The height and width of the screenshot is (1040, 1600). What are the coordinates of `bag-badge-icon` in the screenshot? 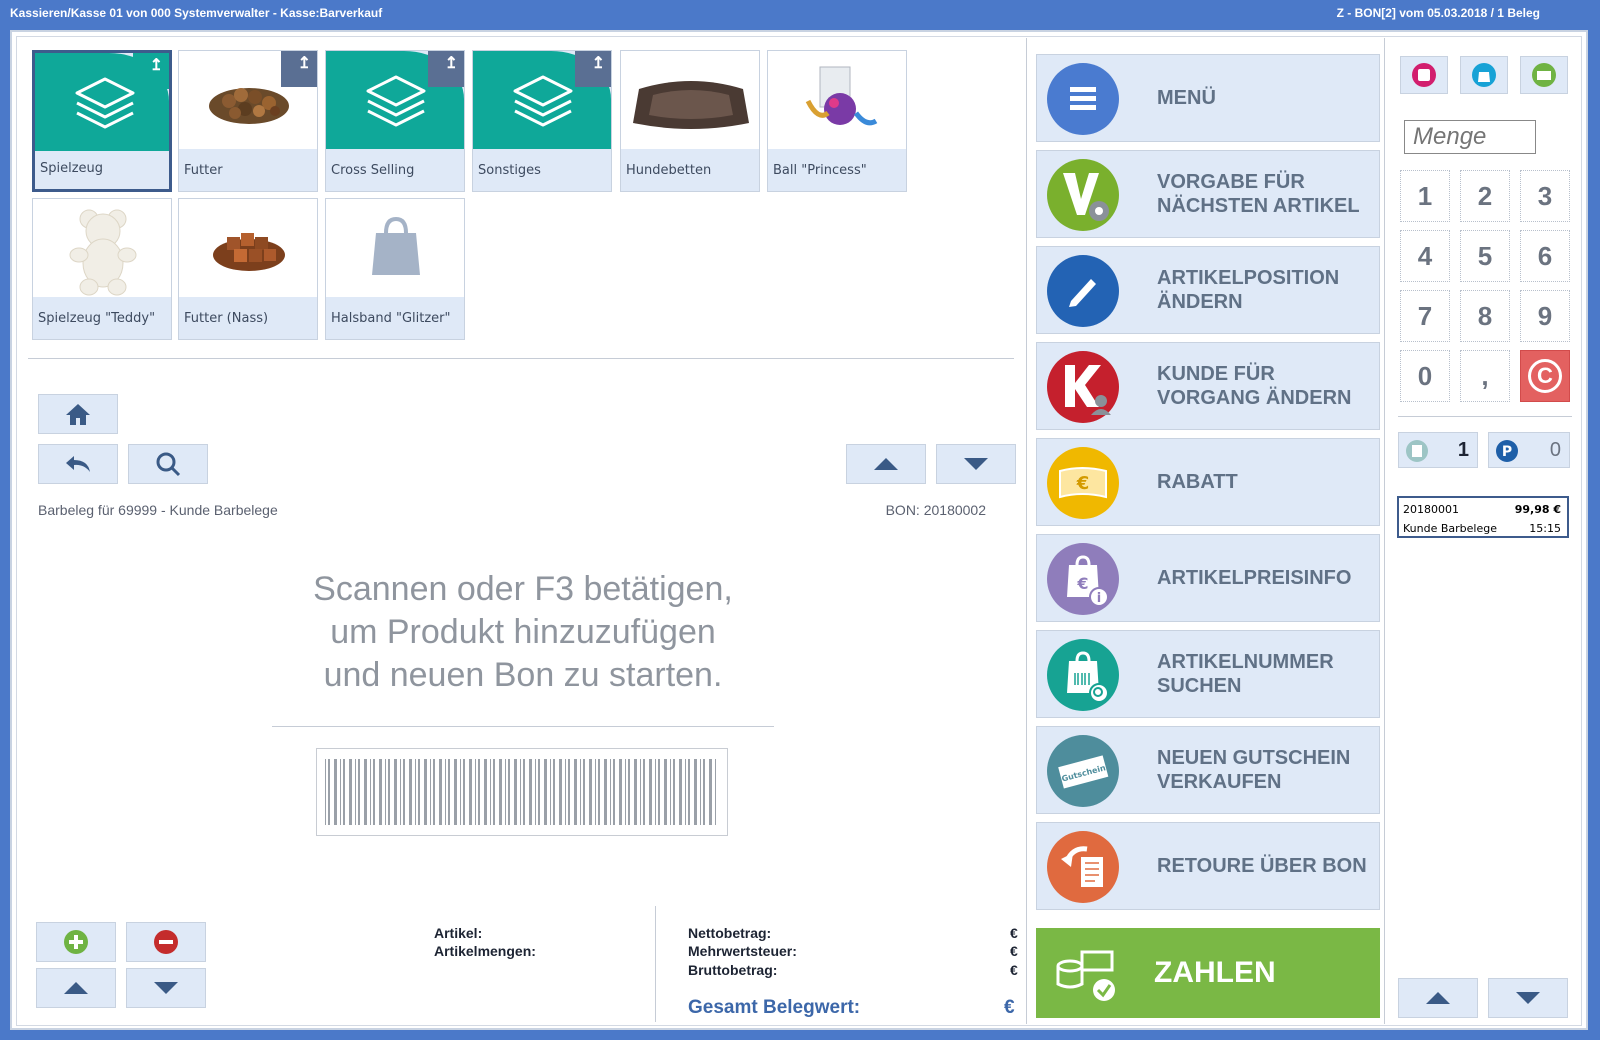 It's located at (1484, 75).